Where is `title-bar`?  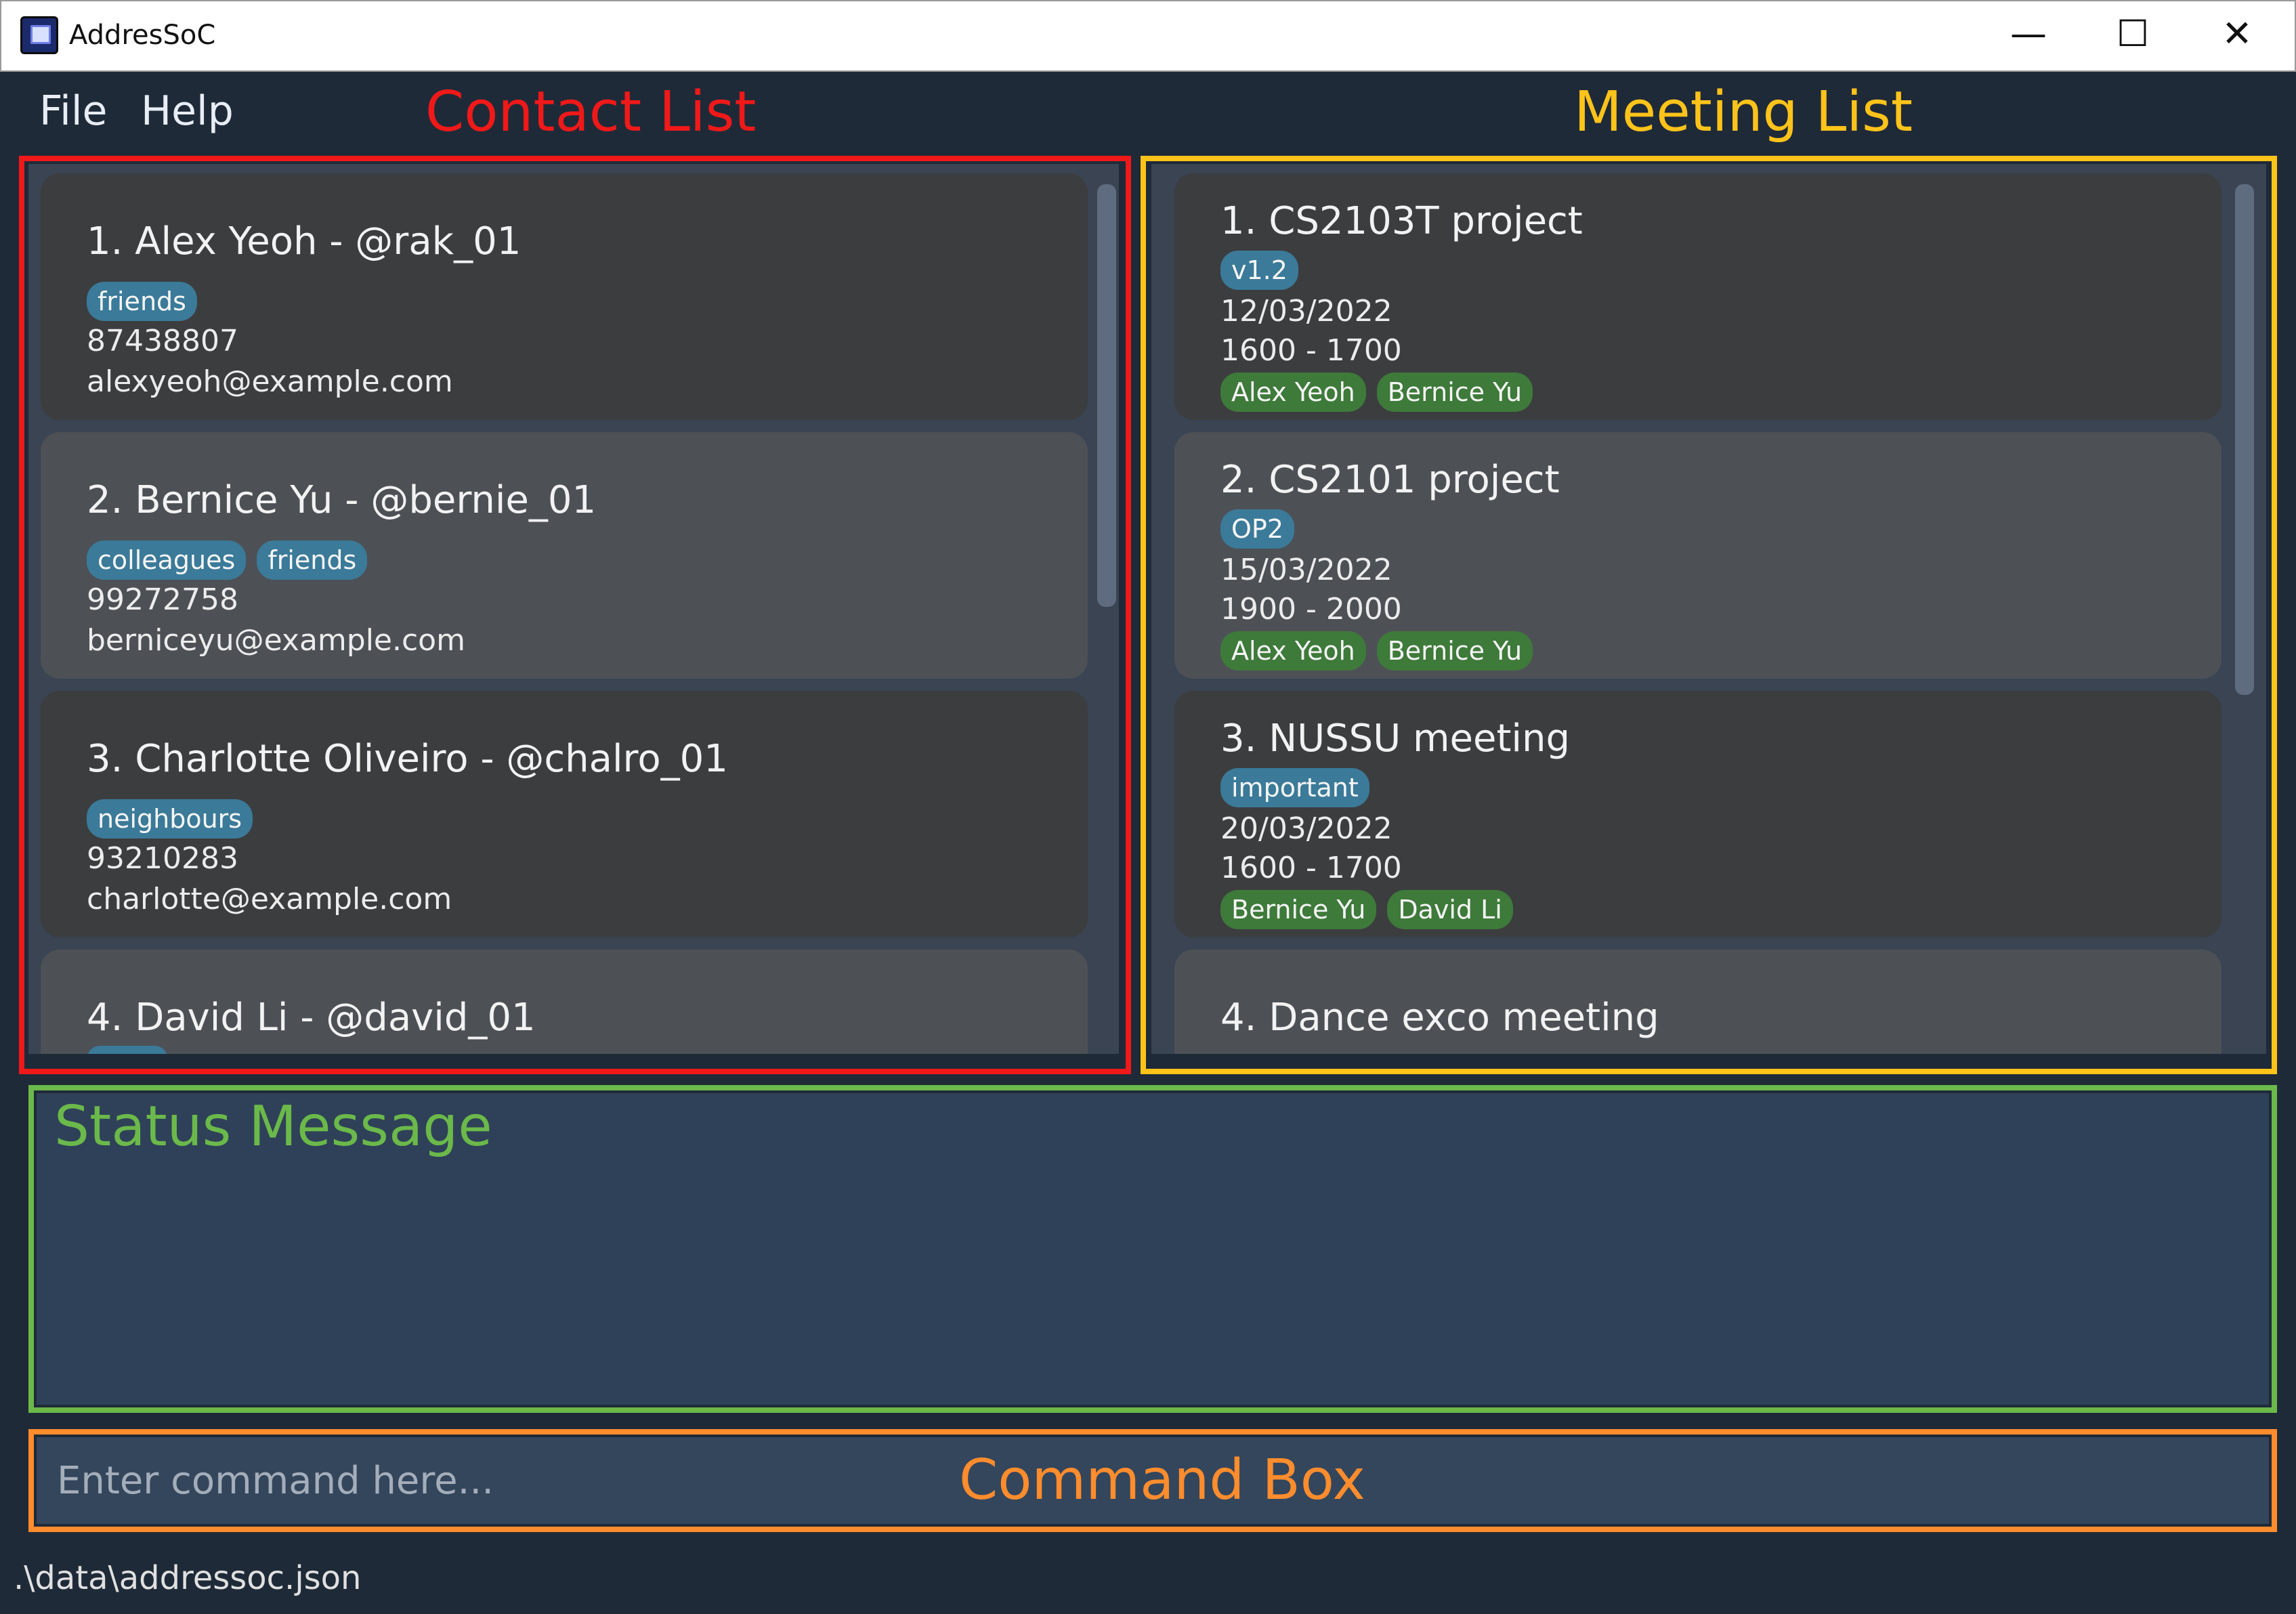
title-bar is located at coordinates (1148, 36).